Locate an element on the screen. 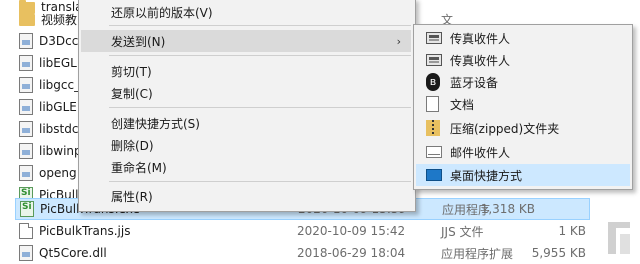 The image size is (640, 264). mail-icon is located at coordinates (434, 152).